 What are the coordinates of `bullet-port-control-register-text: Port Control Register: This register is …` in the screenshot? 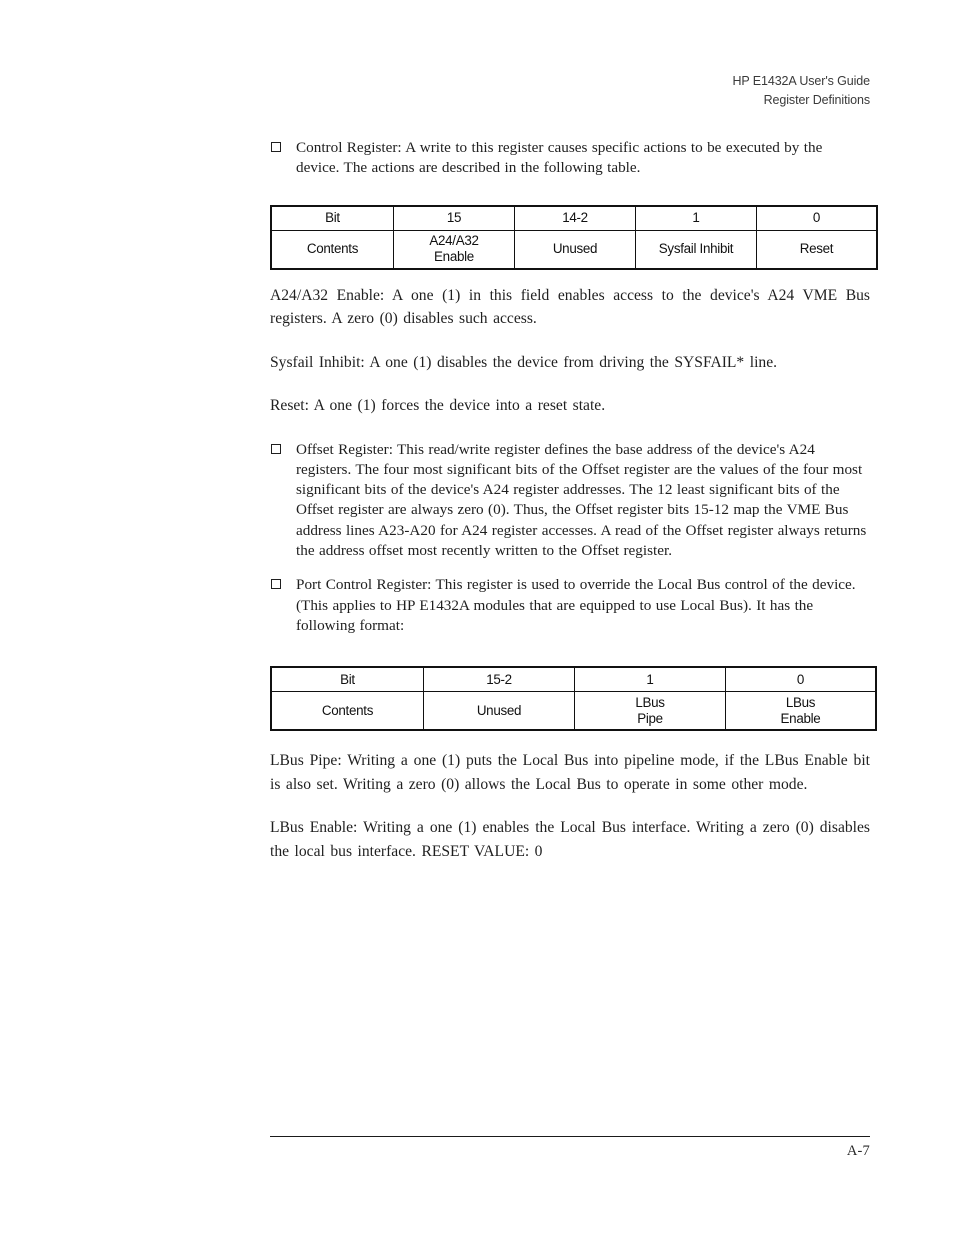 It's located at (576, 605).